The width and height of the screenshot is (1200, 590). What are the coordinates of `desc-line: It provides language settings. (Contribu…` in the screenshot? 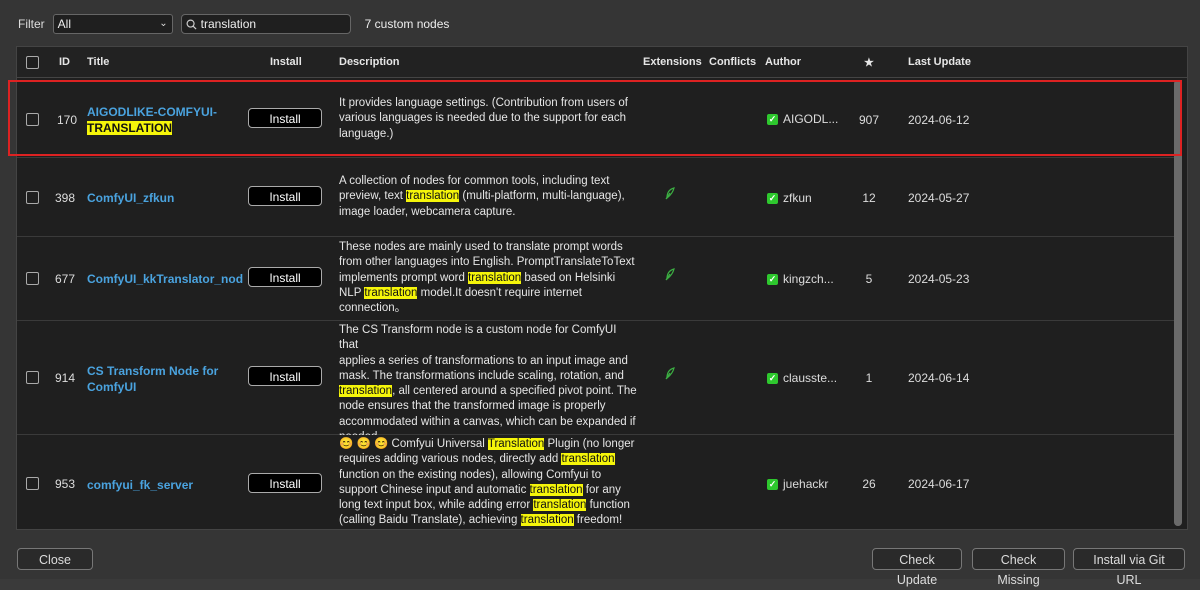 It's located at (483, 103).